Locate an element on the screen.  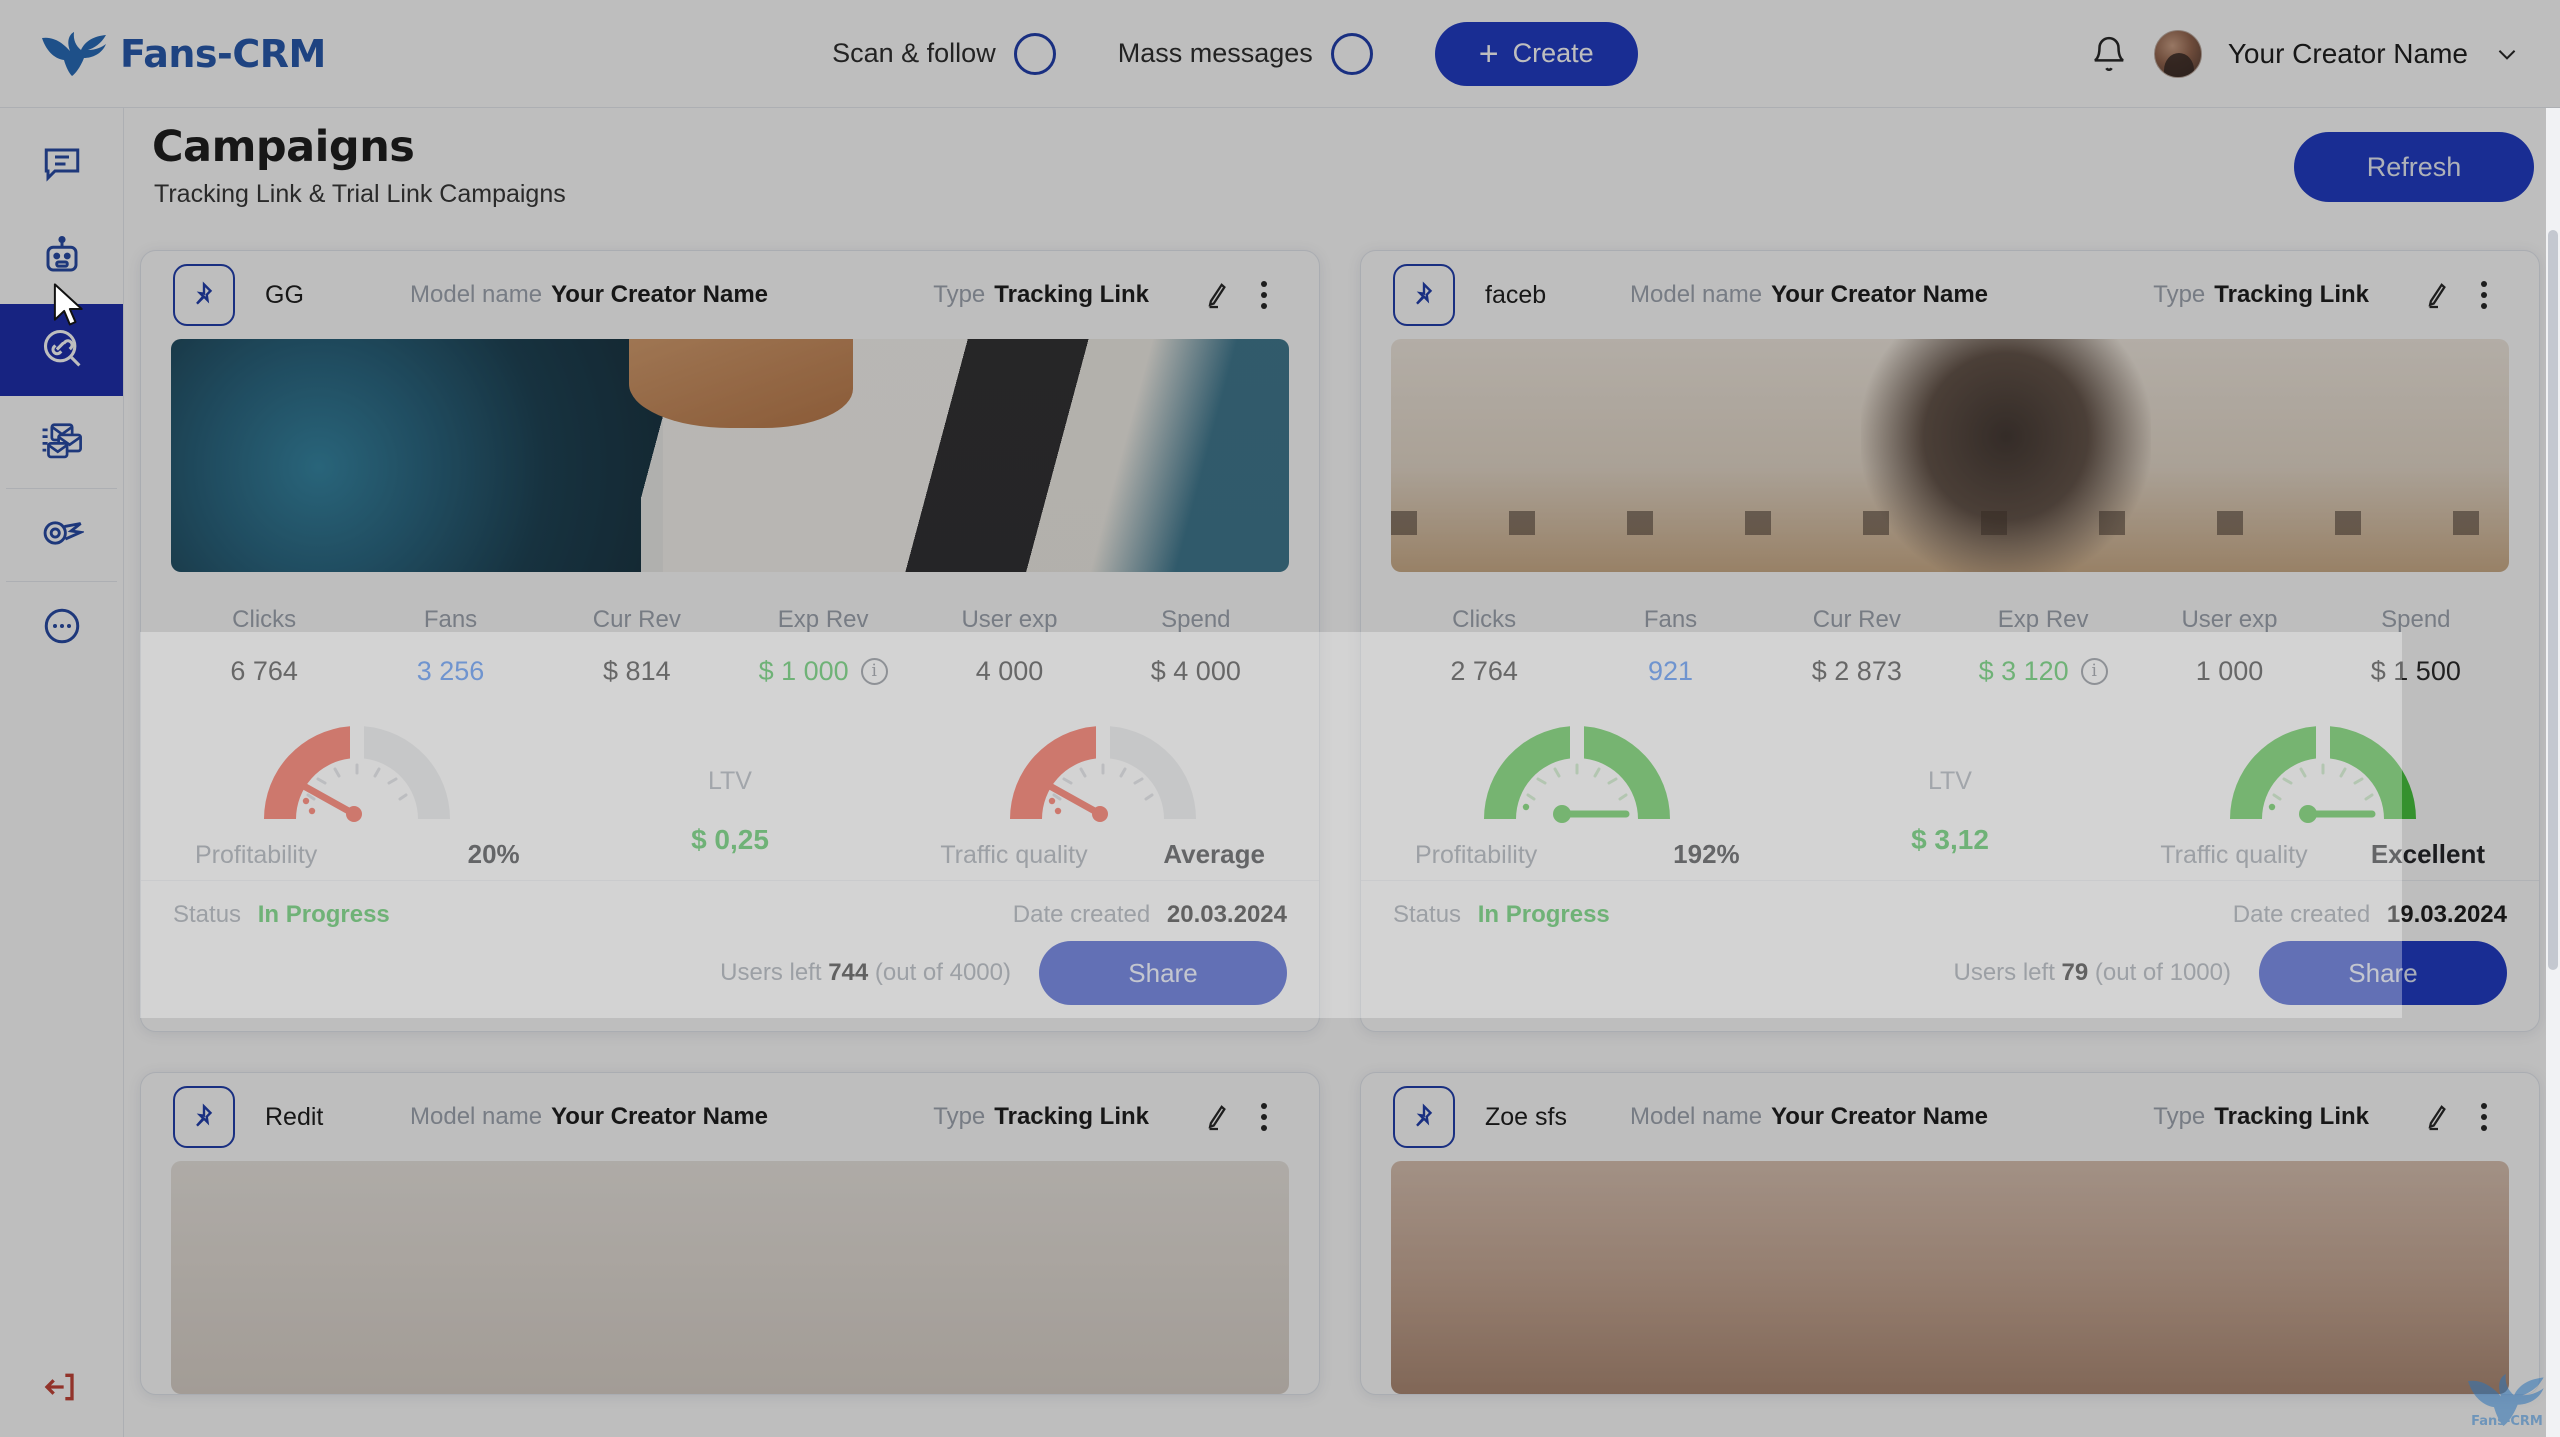
gauge-label: Profitability is located at coordinates (256, 855).